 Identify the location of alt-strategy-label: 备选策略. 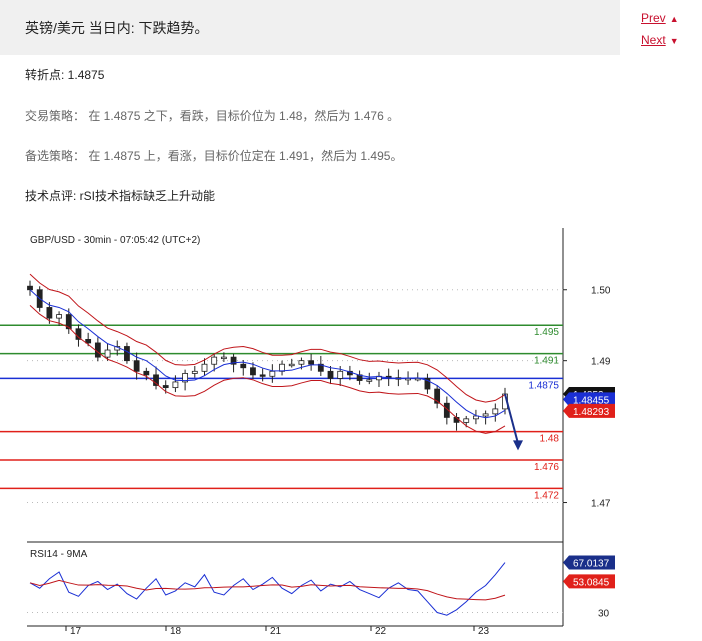
(49, 156).